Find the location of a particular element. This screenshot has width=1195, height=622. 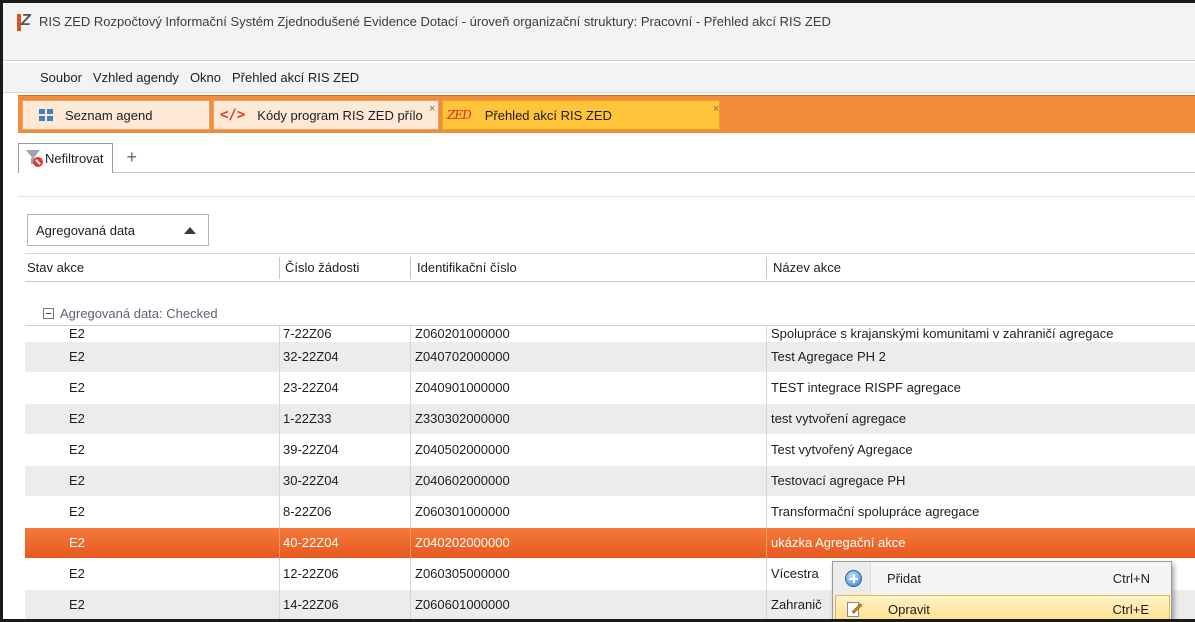

filter-bar: Nefiltrovat + is located at coordinates (606, 157).